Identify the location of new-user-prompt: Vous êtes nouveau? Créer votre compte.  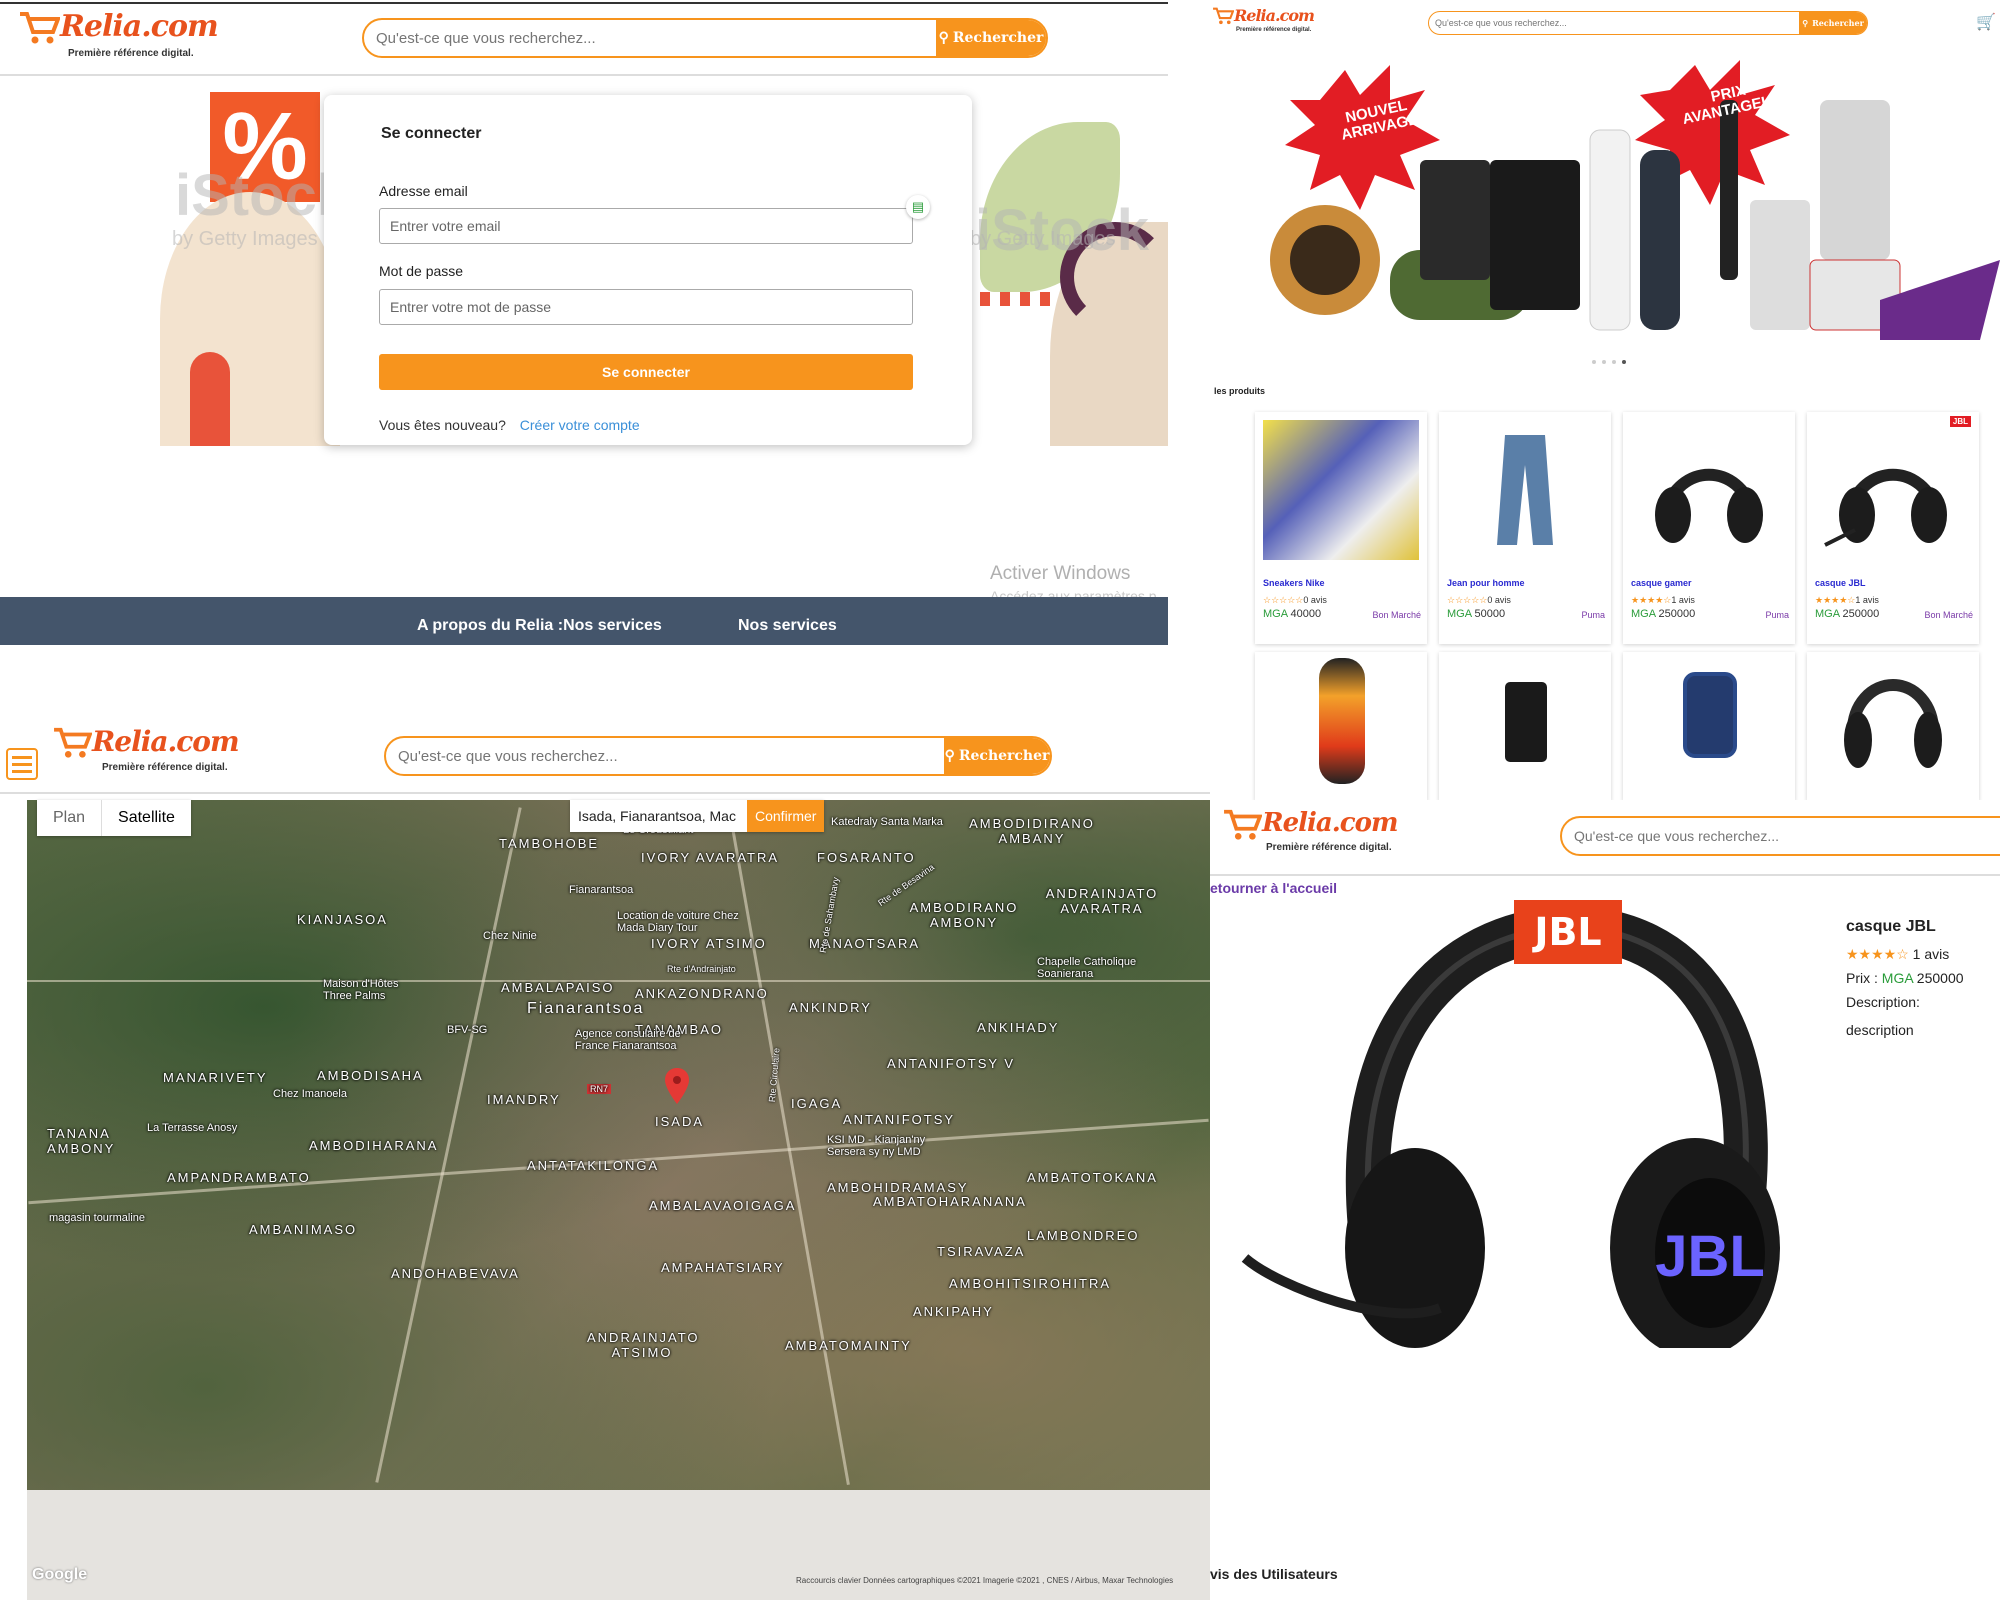
(509, 425).